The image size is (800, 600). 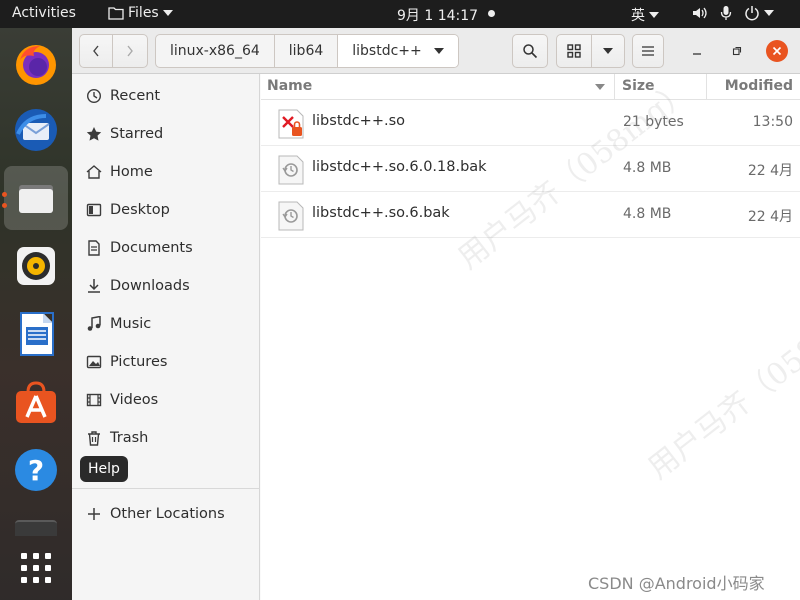 I want to click on software-bag-icon, so click(x=36, y=402).